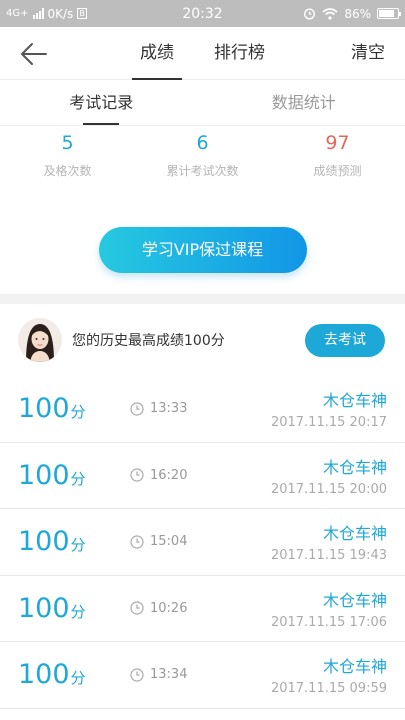  Describe the element at coordinates (202, 163) in the screenshot. I see `stat-total-exams: 6 累计考试次数` at that location.